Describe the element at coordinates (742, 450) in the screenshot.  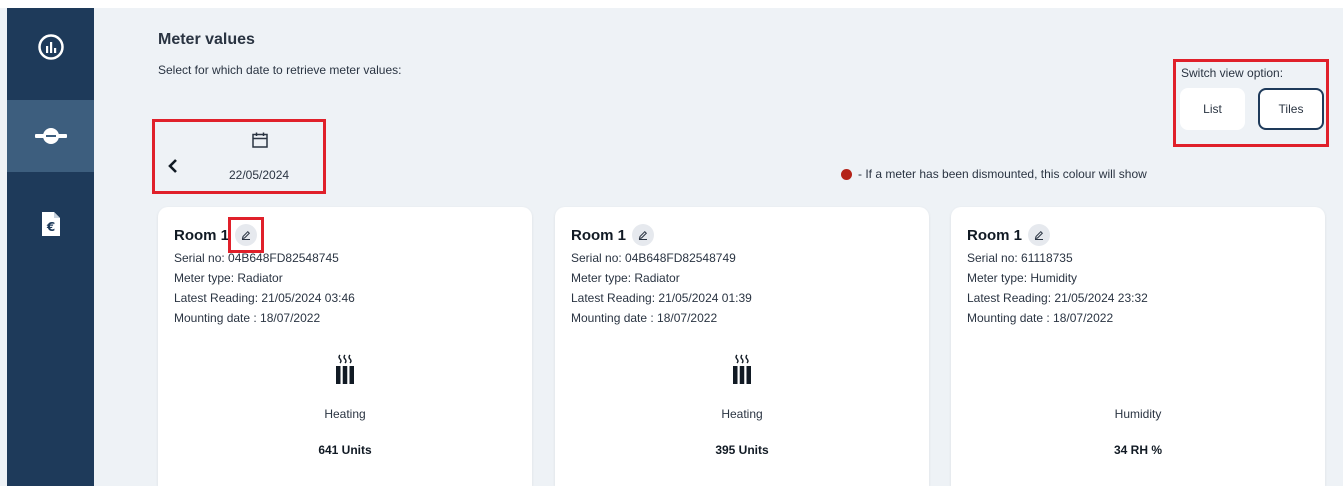
I see `meter-value: 395 Units` at that location.